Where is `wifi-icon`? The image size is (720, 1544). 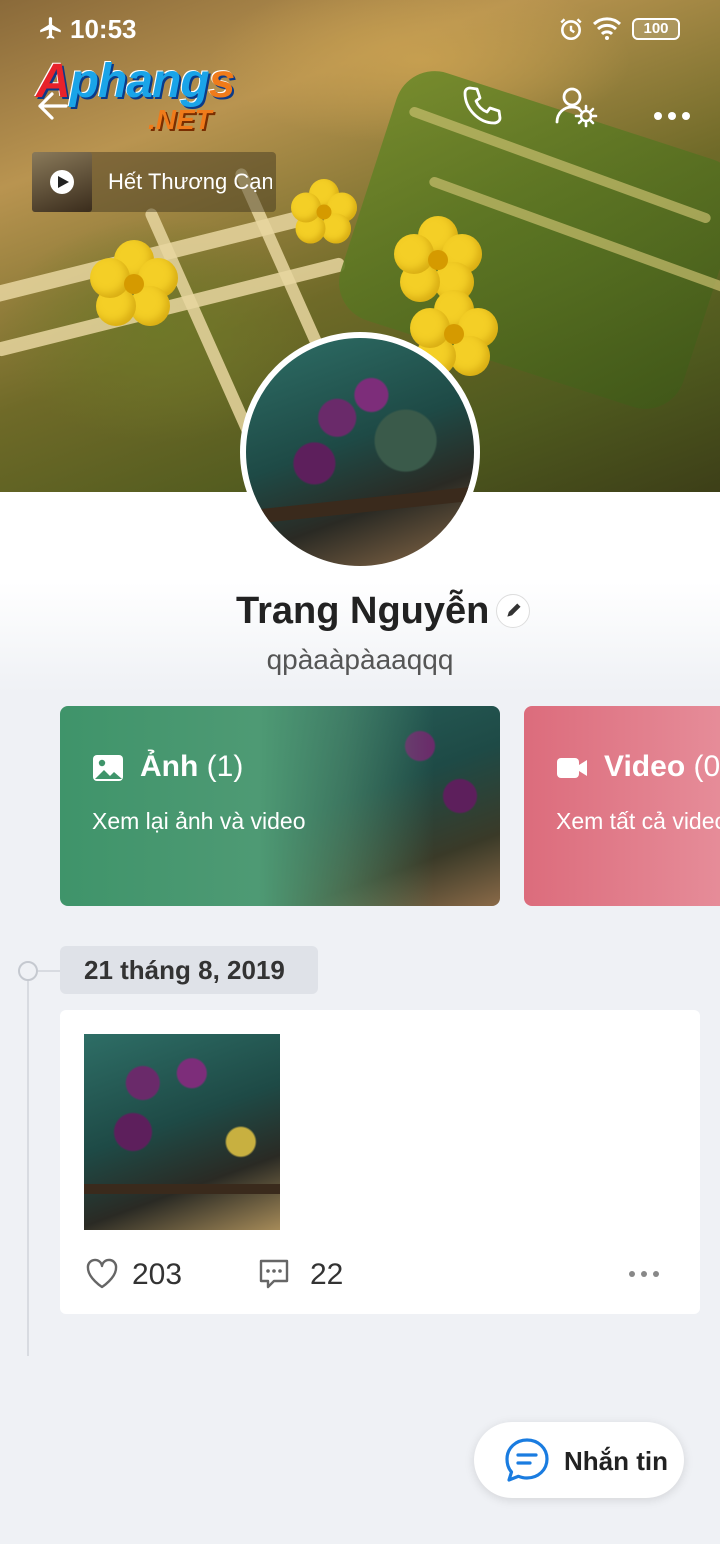 wifi-icon is located at coordinates (607, 28).